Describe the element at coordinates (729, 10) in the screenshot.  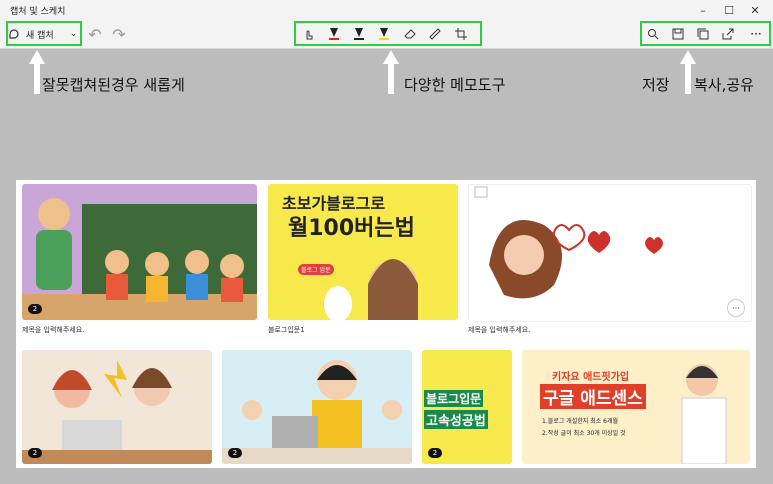
I see `maximize-icon: ☐` at that location.